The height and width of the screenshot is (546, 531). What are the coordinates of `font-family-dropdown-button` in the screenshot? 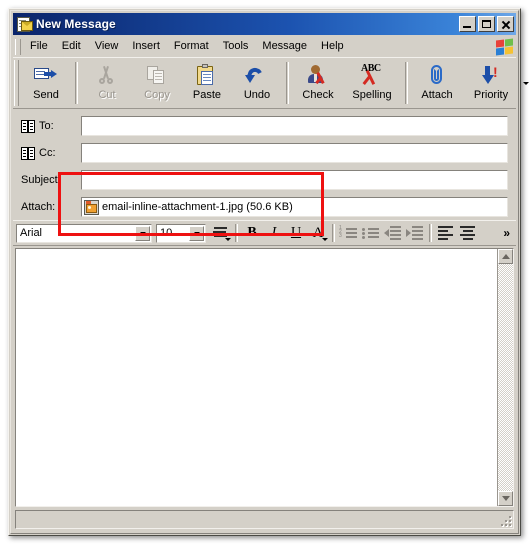 It's located at (142, 233).